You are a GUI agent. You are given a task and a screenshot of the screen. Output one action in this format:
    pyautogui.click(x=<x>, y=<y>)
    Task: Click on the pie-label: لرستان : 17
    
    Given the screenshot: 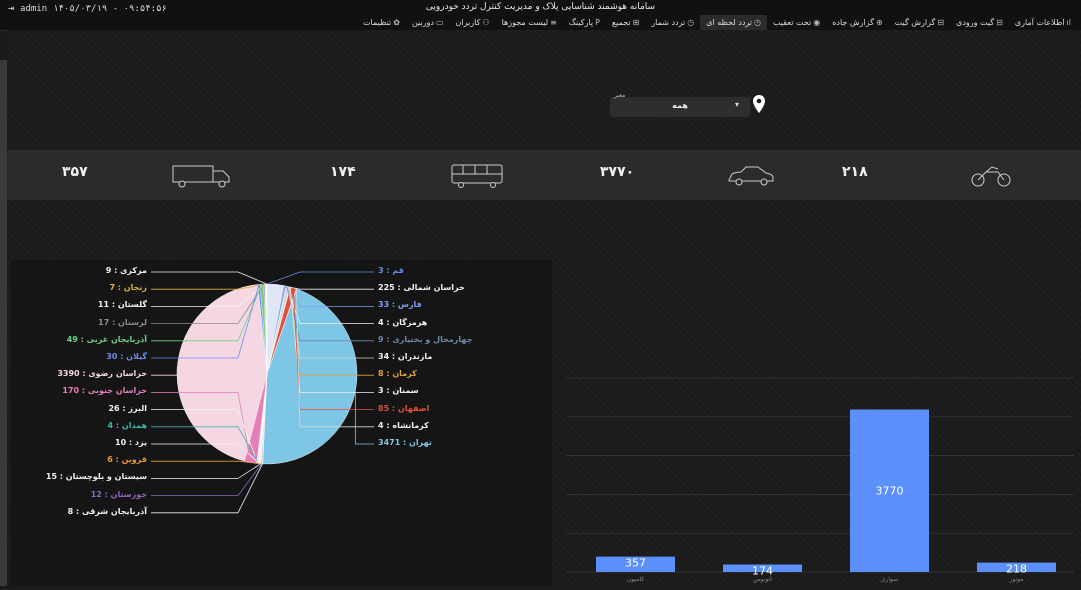 What is the action you would take?
    pyautogui.click(x=122, y=322)
    